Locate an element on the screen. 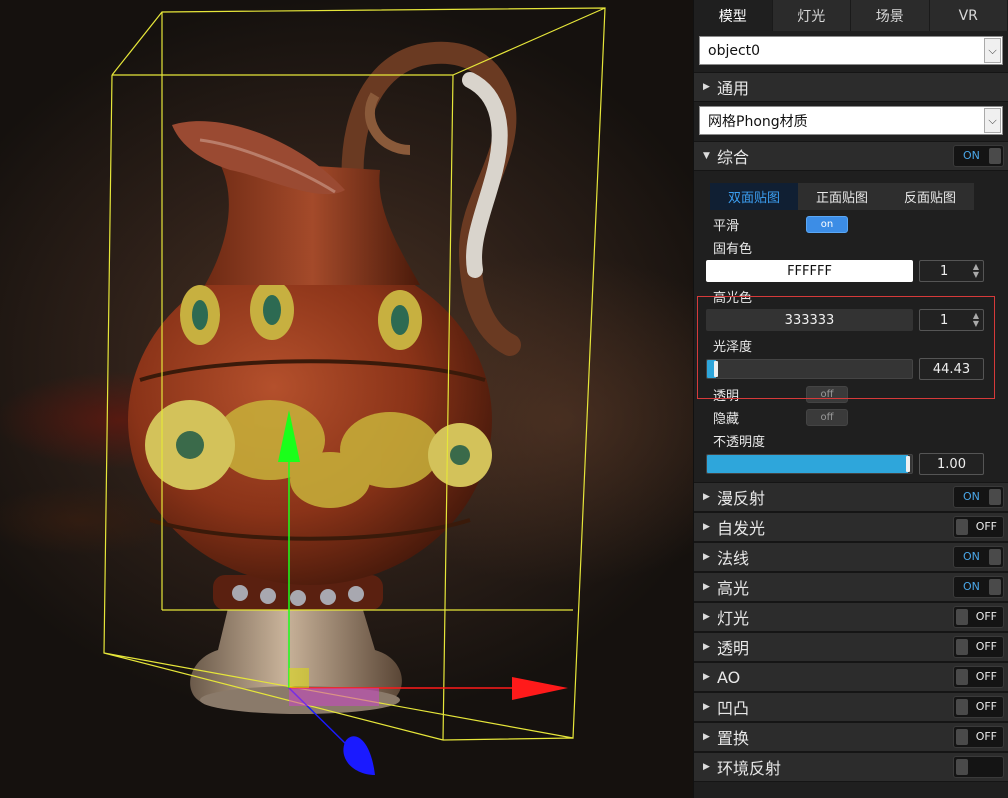  section-transparency: ▶ 透明 OFF is located at coordinates (851, 647).